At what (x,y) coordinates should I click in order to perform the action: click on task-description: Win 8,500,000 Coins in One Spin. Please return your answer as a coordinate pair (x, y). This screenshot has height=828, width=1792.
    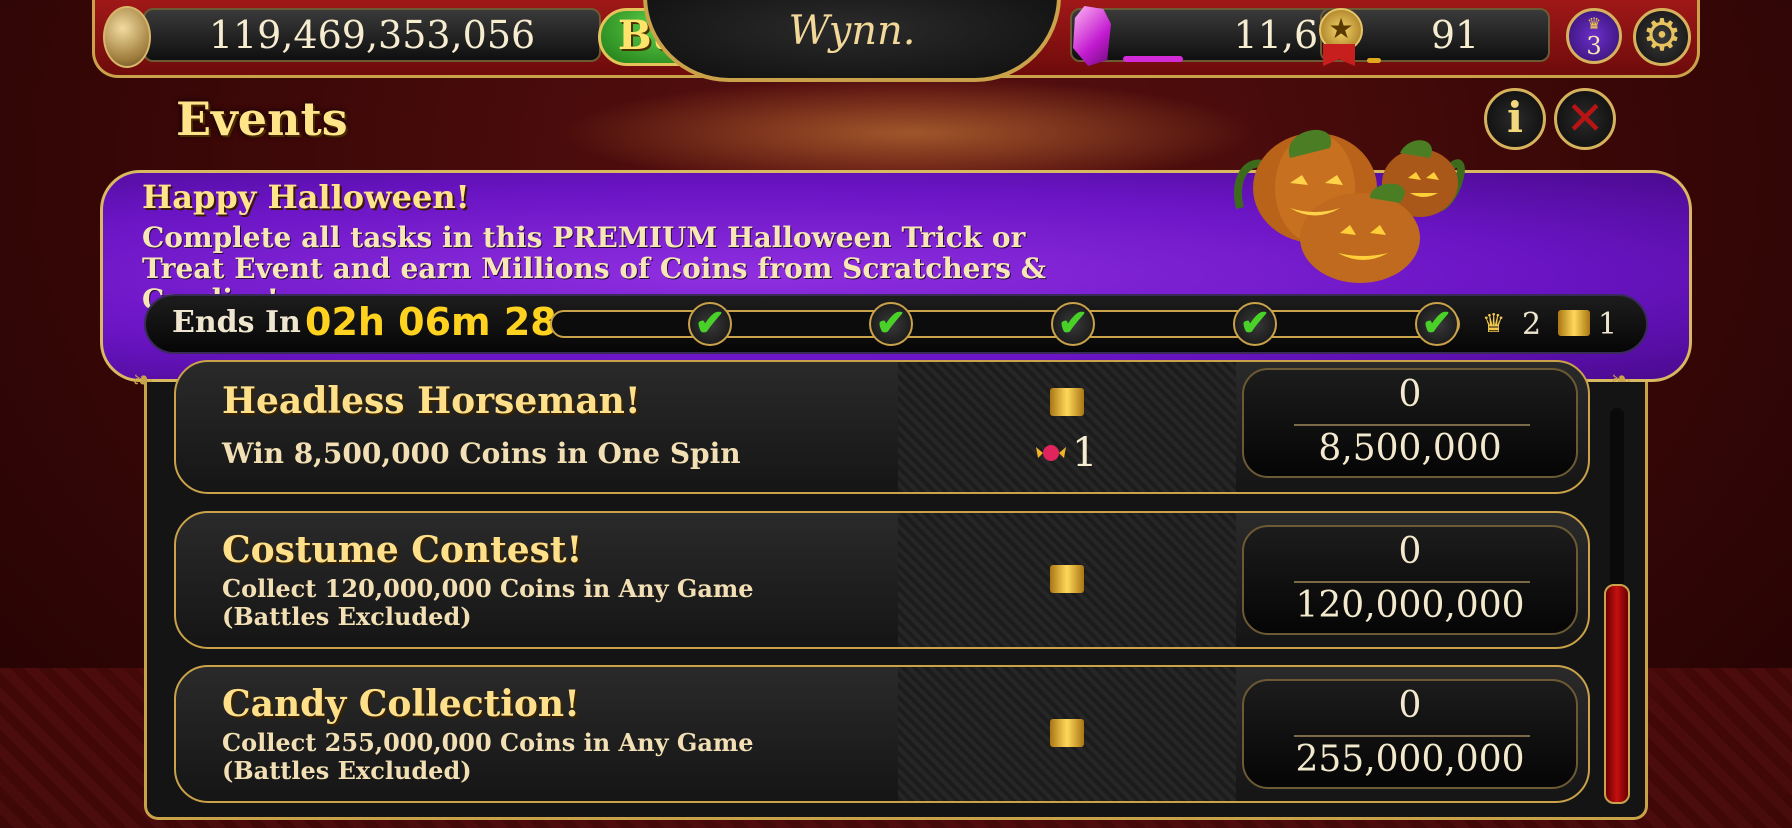
    Looking at the image, I should click on (481, 453).